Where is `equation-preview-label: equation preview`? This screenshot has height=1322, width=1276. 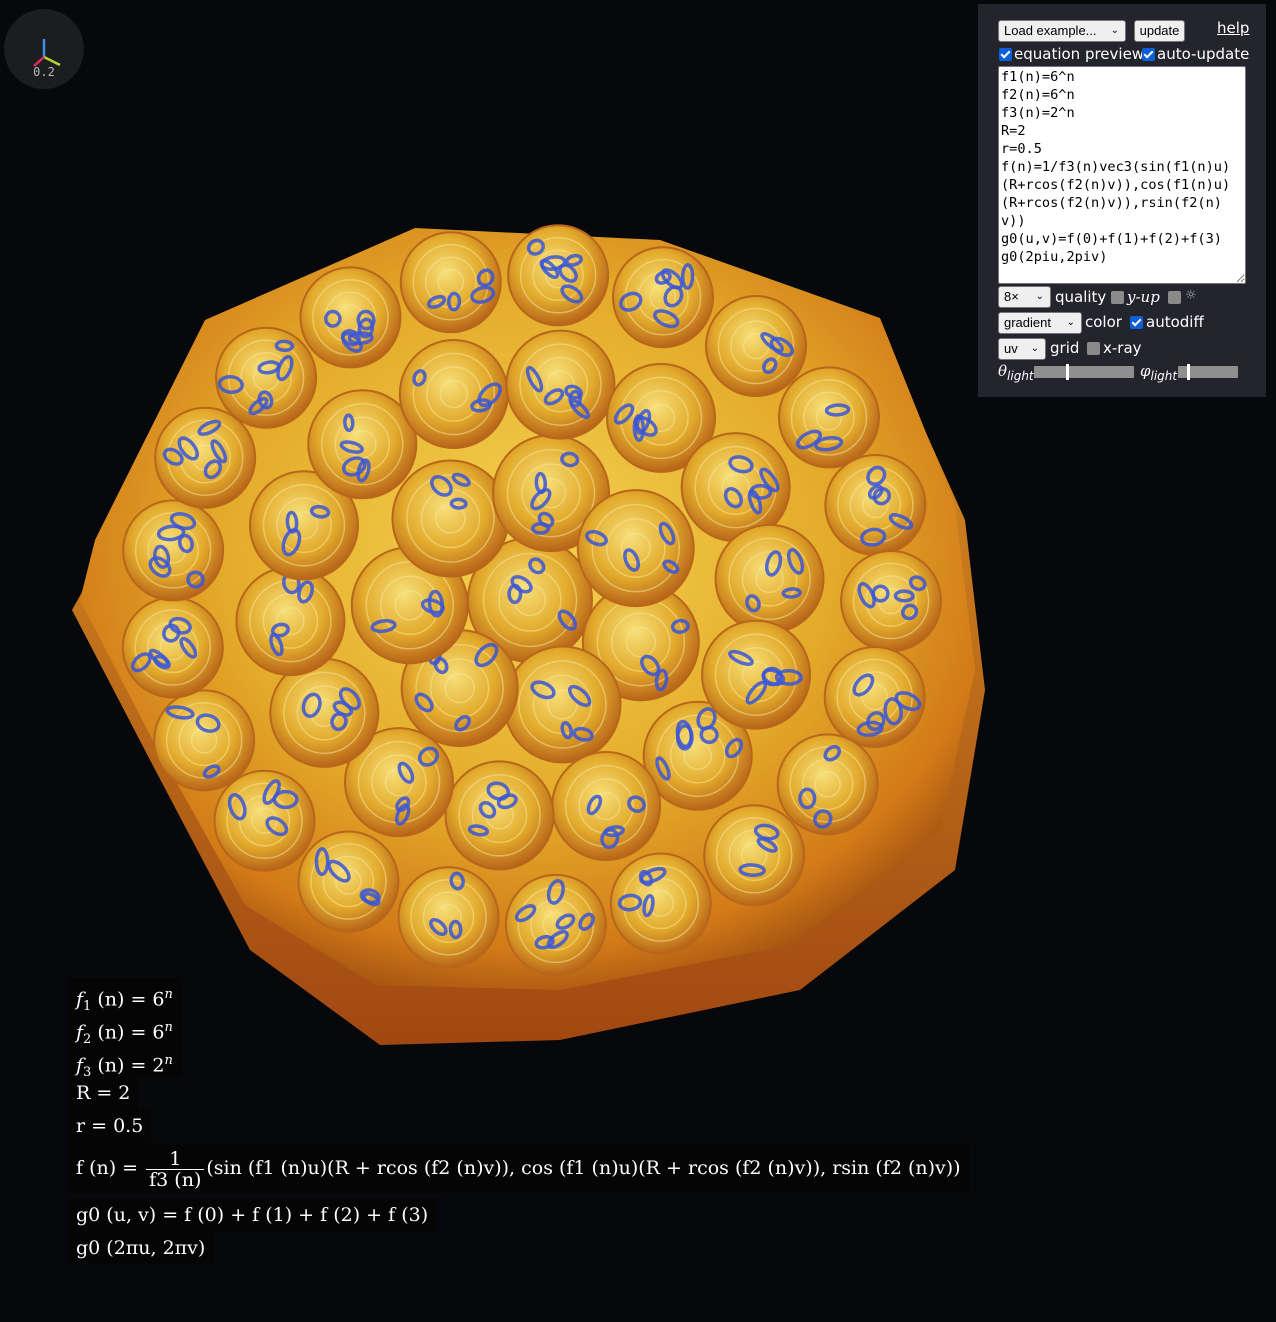 equation-preview-label: equation preview is located at coordinates (1079, 54).